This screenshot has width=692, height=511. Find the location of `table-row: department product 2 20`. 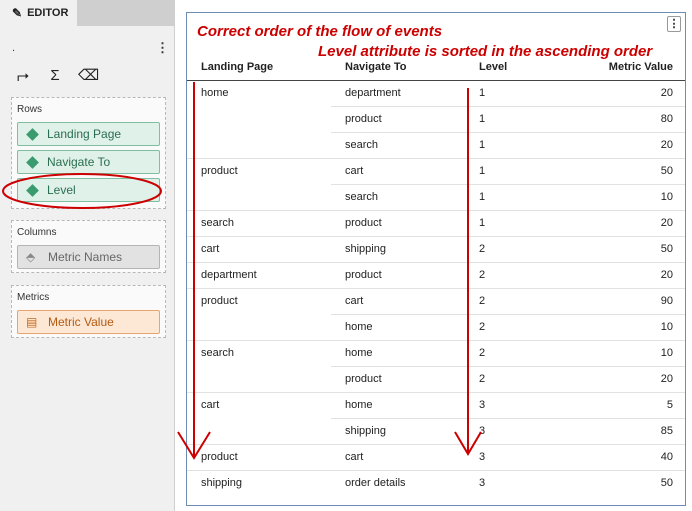

table-row: department product 2 20 is located at coordinates (436, 274).